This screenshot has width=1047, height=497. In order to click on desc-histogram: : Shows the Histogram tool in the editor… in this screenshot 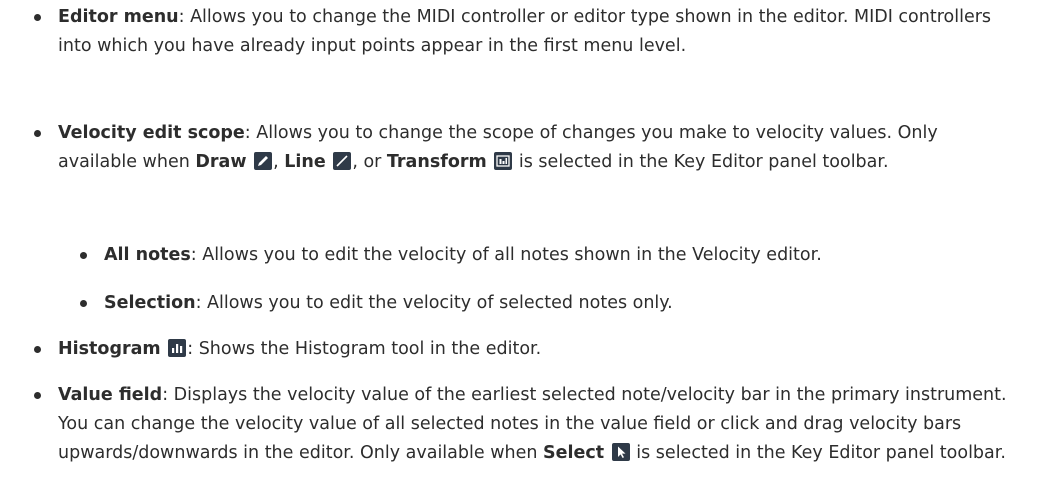, I will do `click(364, 349)`.